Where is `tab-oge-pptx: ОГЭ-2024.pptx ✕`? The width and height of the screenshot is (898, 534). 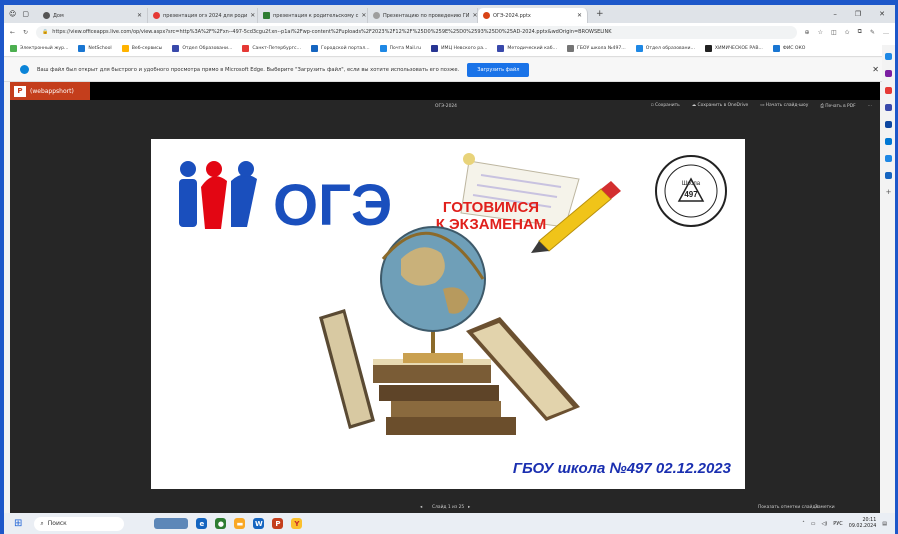 tab-oge-pptx: ОГЭ-2024.pptx ✕ is located at coordinates (533, 15).